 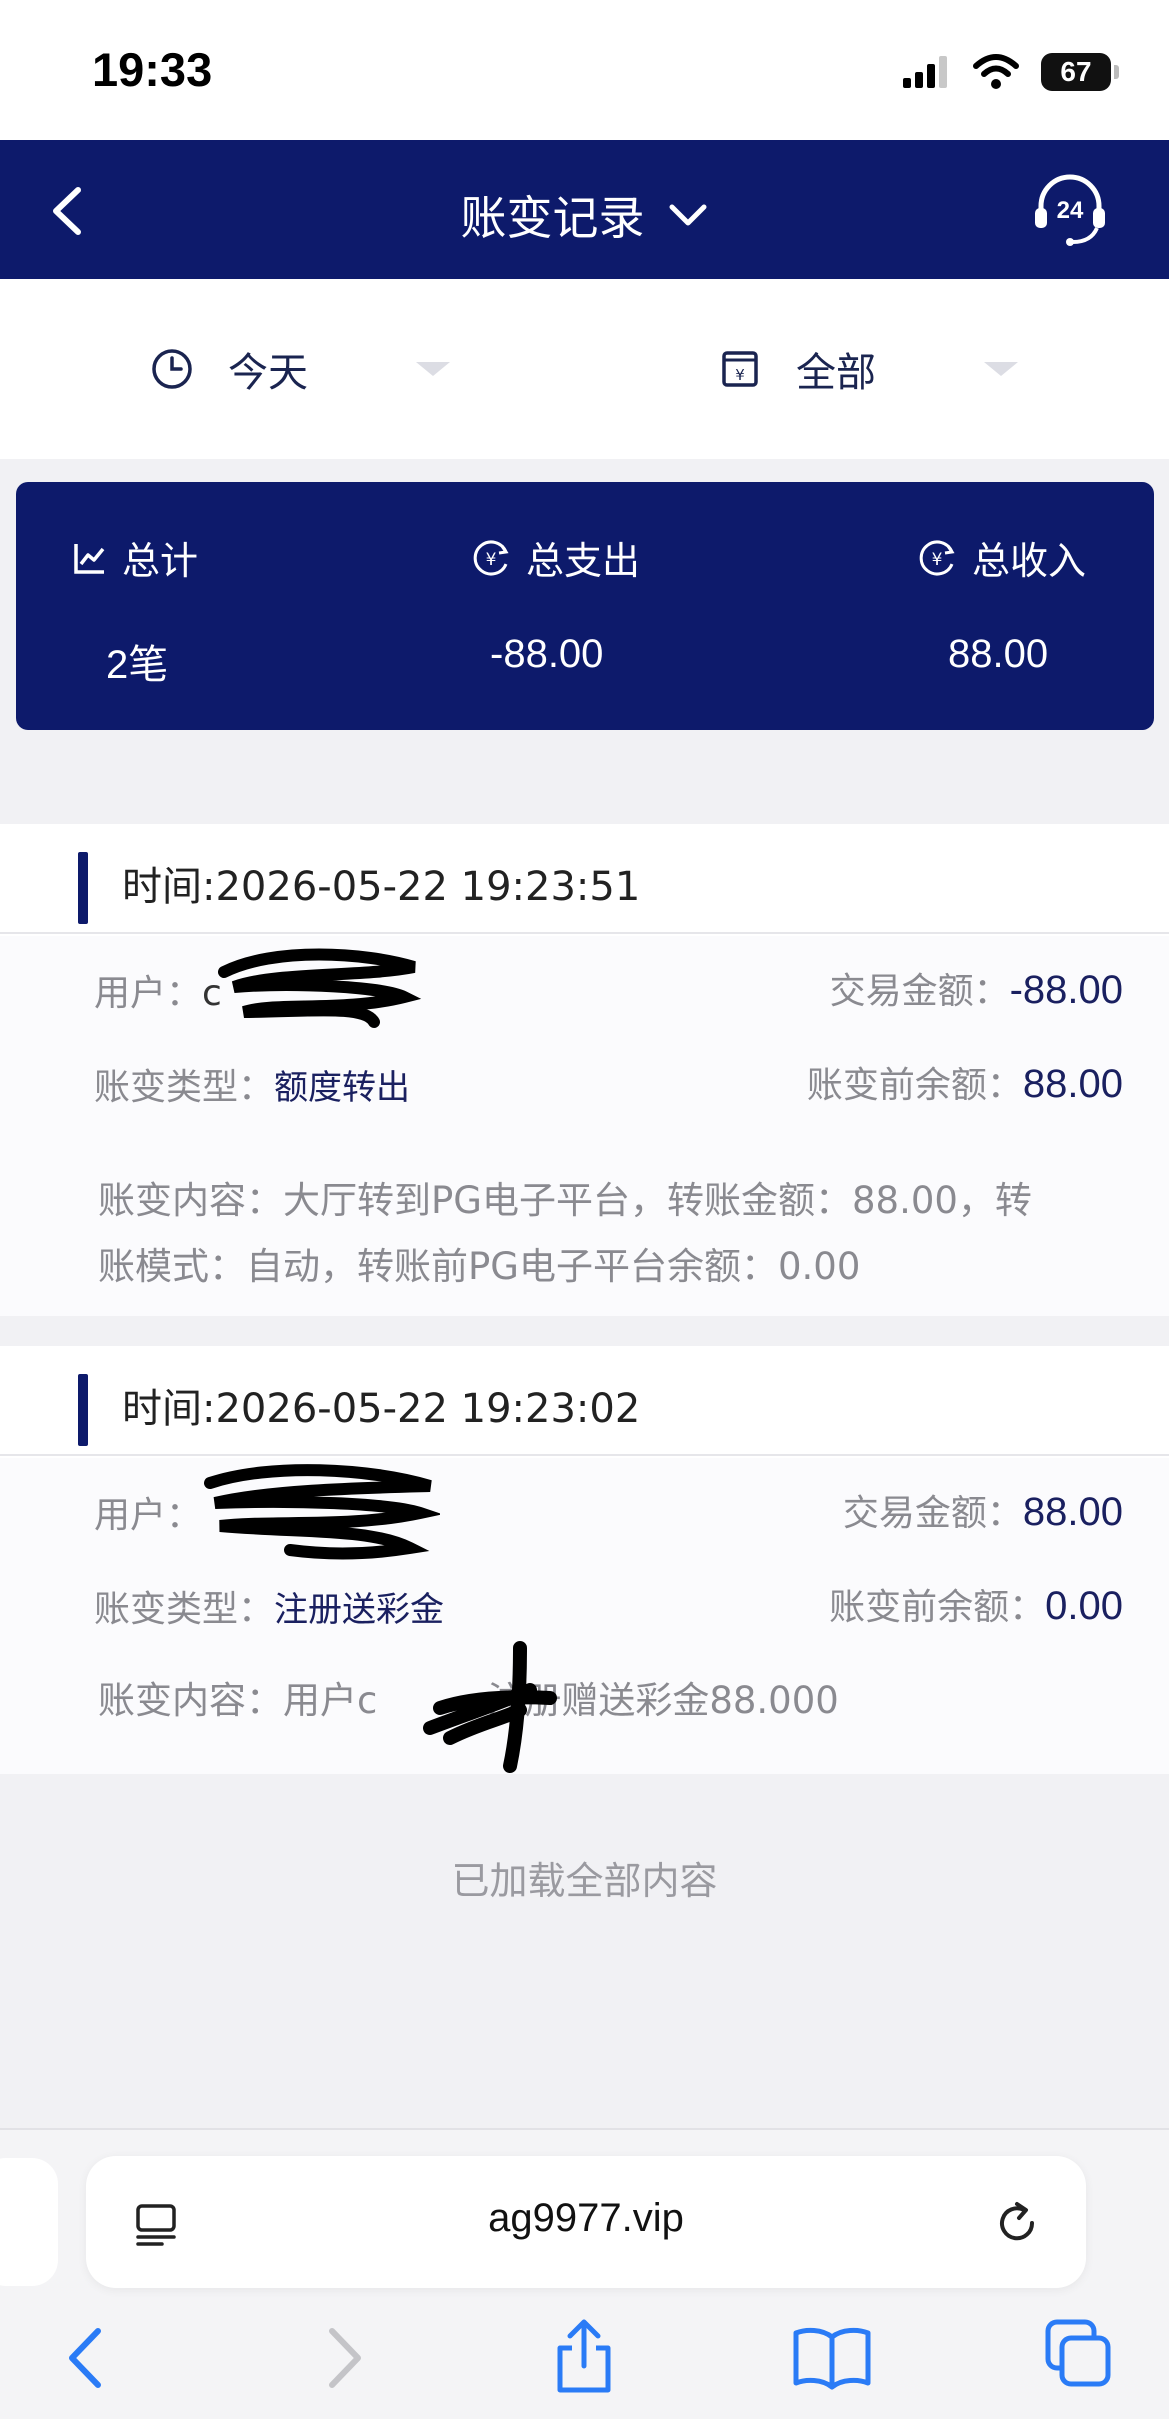 I want to click on record-header: 时间:2026-05-22 19:23:02, so click(x=584, y=1401).